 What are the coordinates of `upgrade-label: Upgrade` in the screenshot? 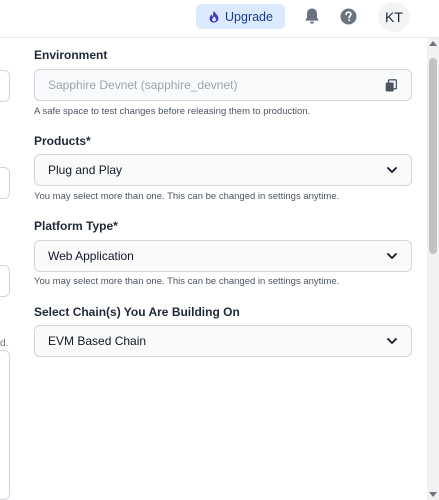 It's located at (249, 16).